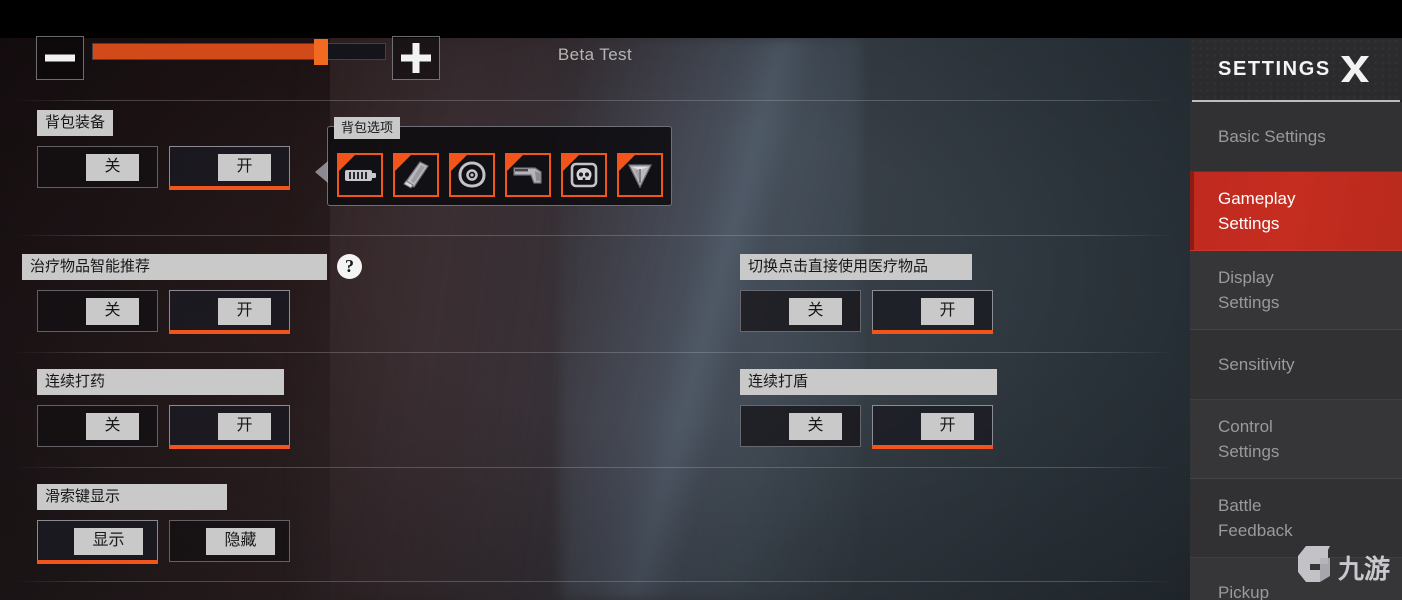 Image resolution: width=1402 pixels, height=600 pixels. I want to click on option-healing-recommend-off: 关, so click(97, 311).